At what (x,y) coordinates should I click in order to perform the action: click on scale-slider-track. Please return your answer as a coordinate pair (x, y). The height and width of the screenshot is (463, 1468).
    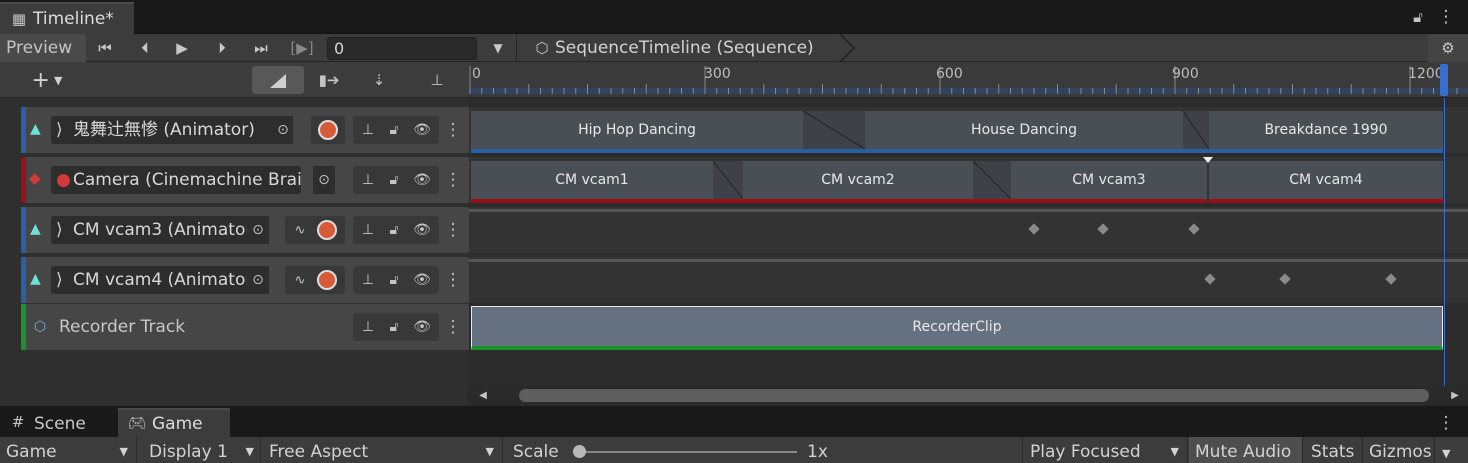
    Looking at the image, I should click on (688, 452).